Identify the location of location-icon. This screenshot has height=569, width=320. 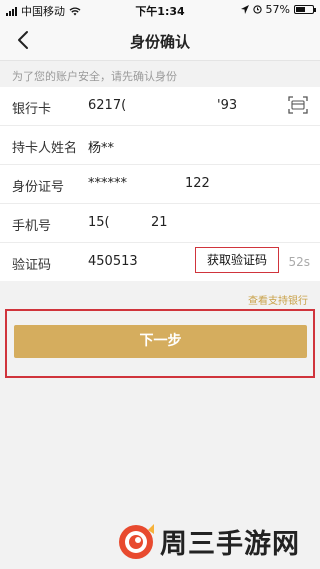
(244, 9).